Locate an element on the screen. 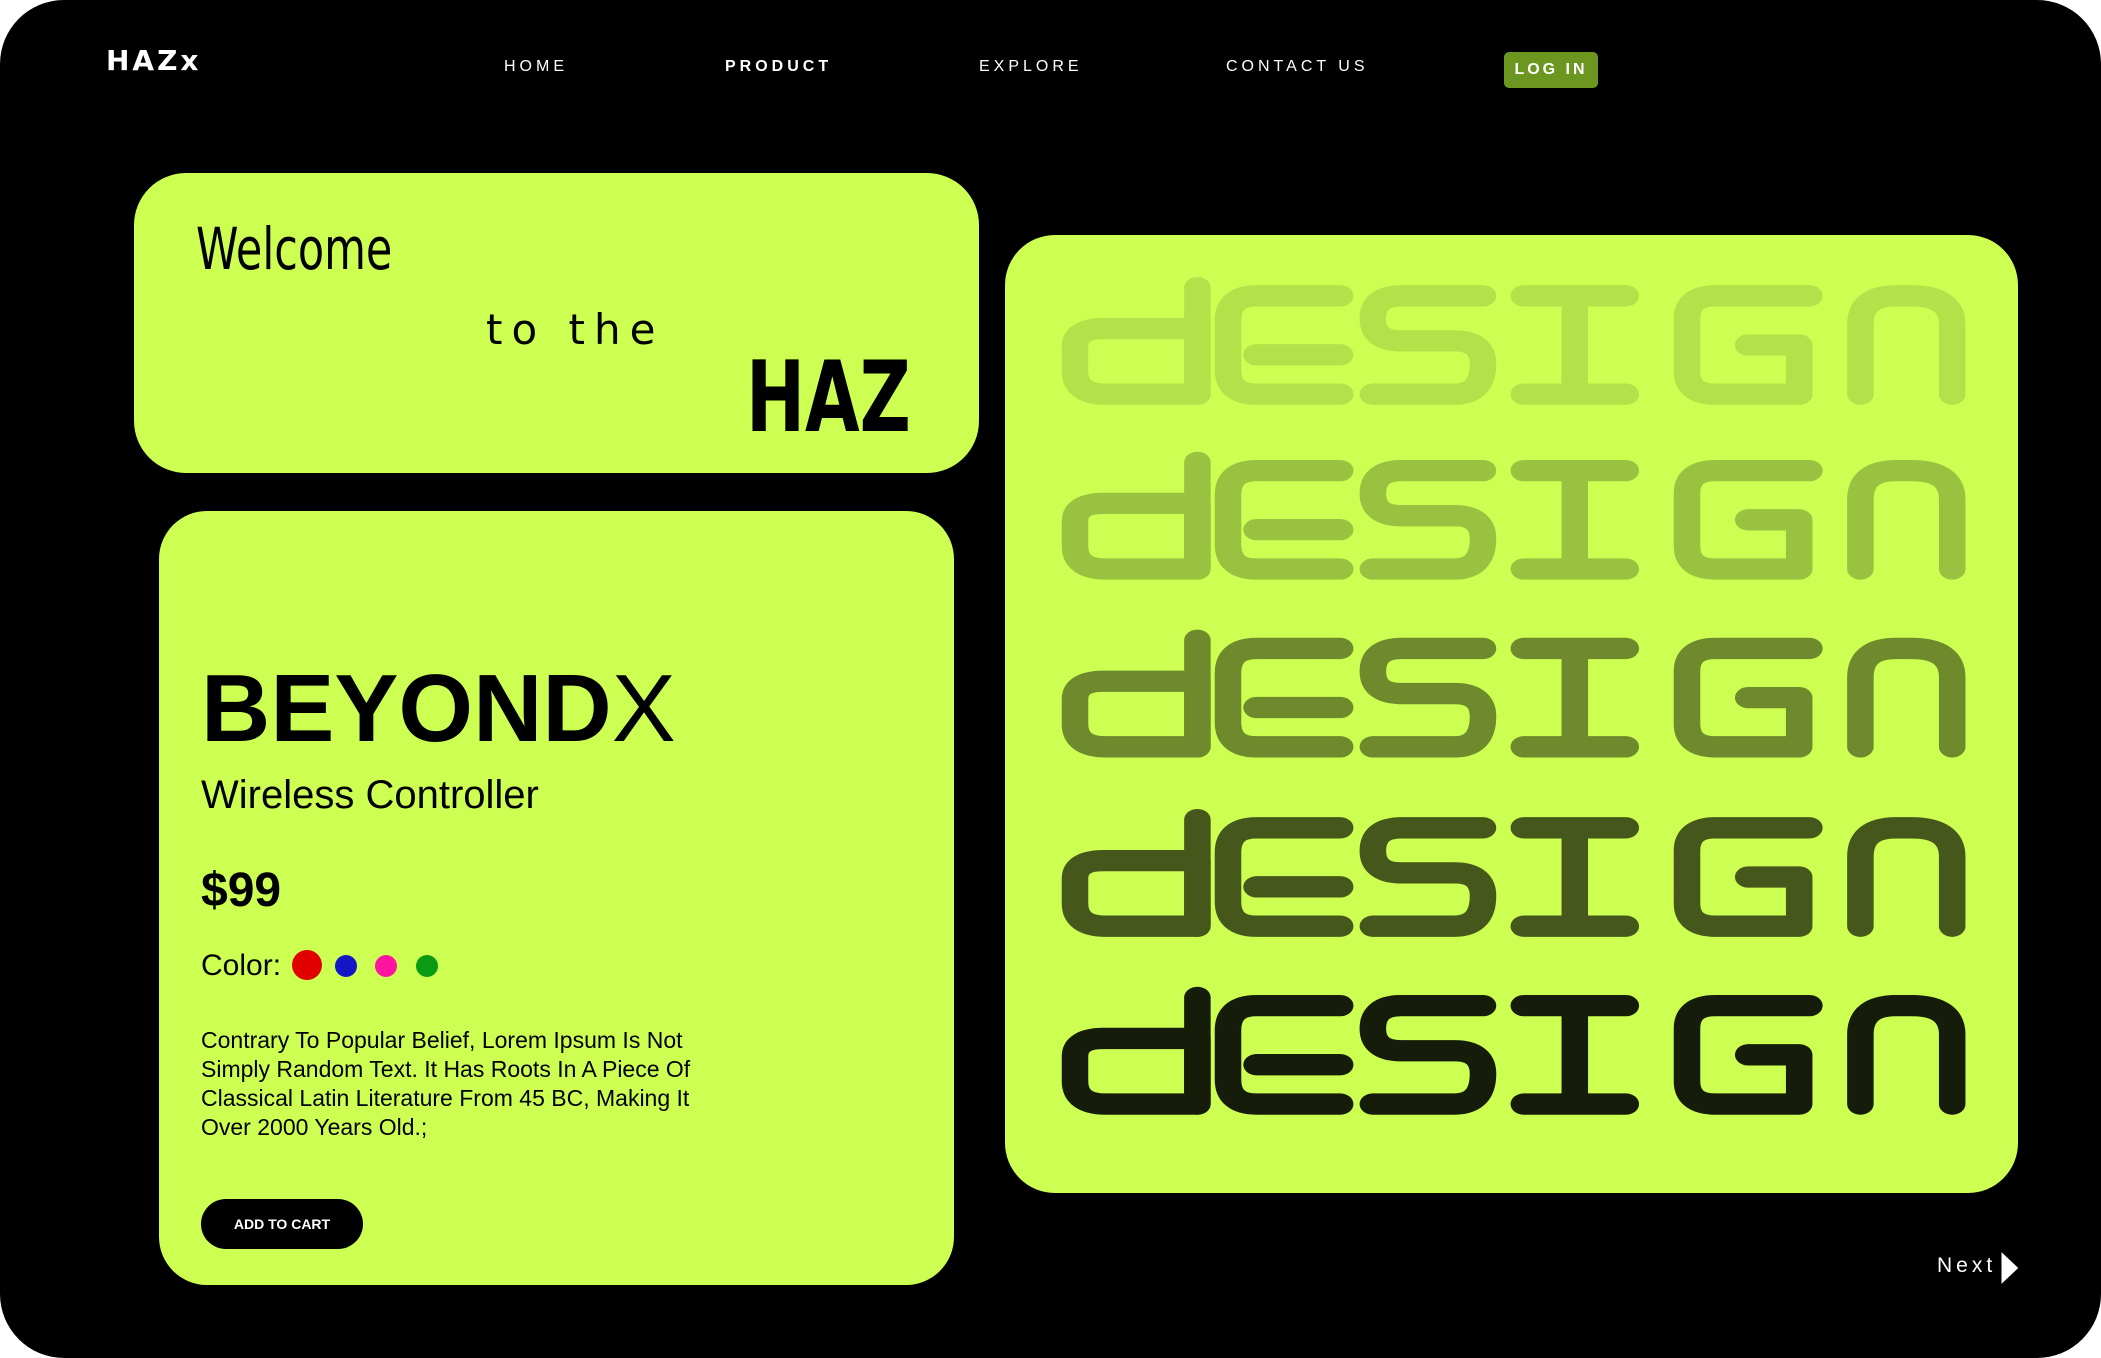  welcome-line-3: HAZ is located at coordinates (828, 398).